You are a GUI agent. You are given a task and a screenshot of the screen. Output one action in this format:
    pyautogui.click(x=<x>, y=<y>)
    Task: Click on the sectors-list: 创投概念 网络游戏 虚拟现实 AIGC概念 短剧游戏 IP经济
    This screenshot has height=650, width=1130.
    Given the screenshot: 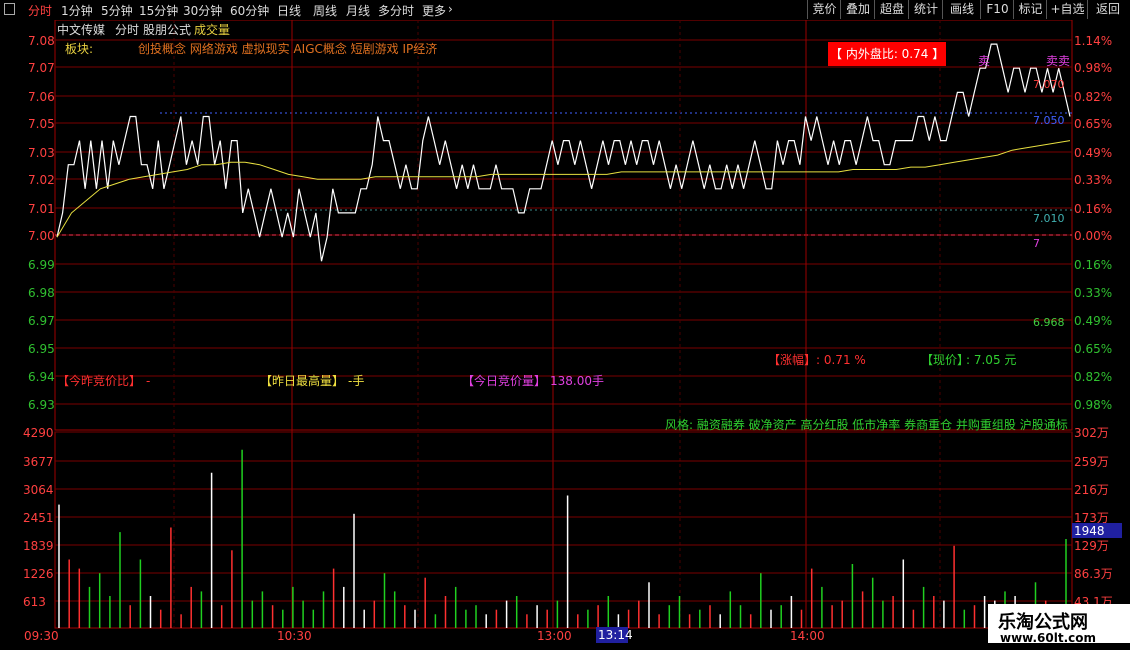 What is the action you would take?
    pyautogui.click(x=287, y=48)
    